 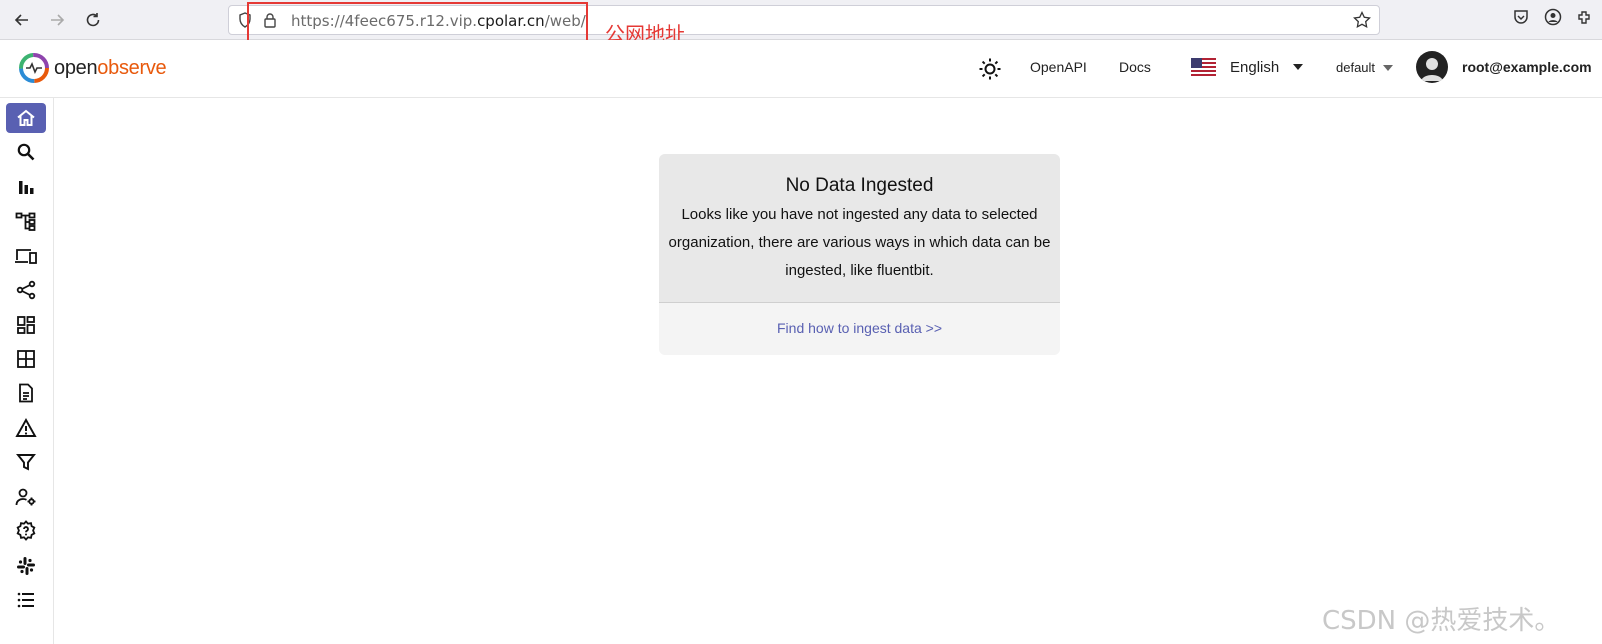 What do you see at coordinates (1432, 67) in the screenshot?
I see `avatar` at bounding box center [1432, 67].